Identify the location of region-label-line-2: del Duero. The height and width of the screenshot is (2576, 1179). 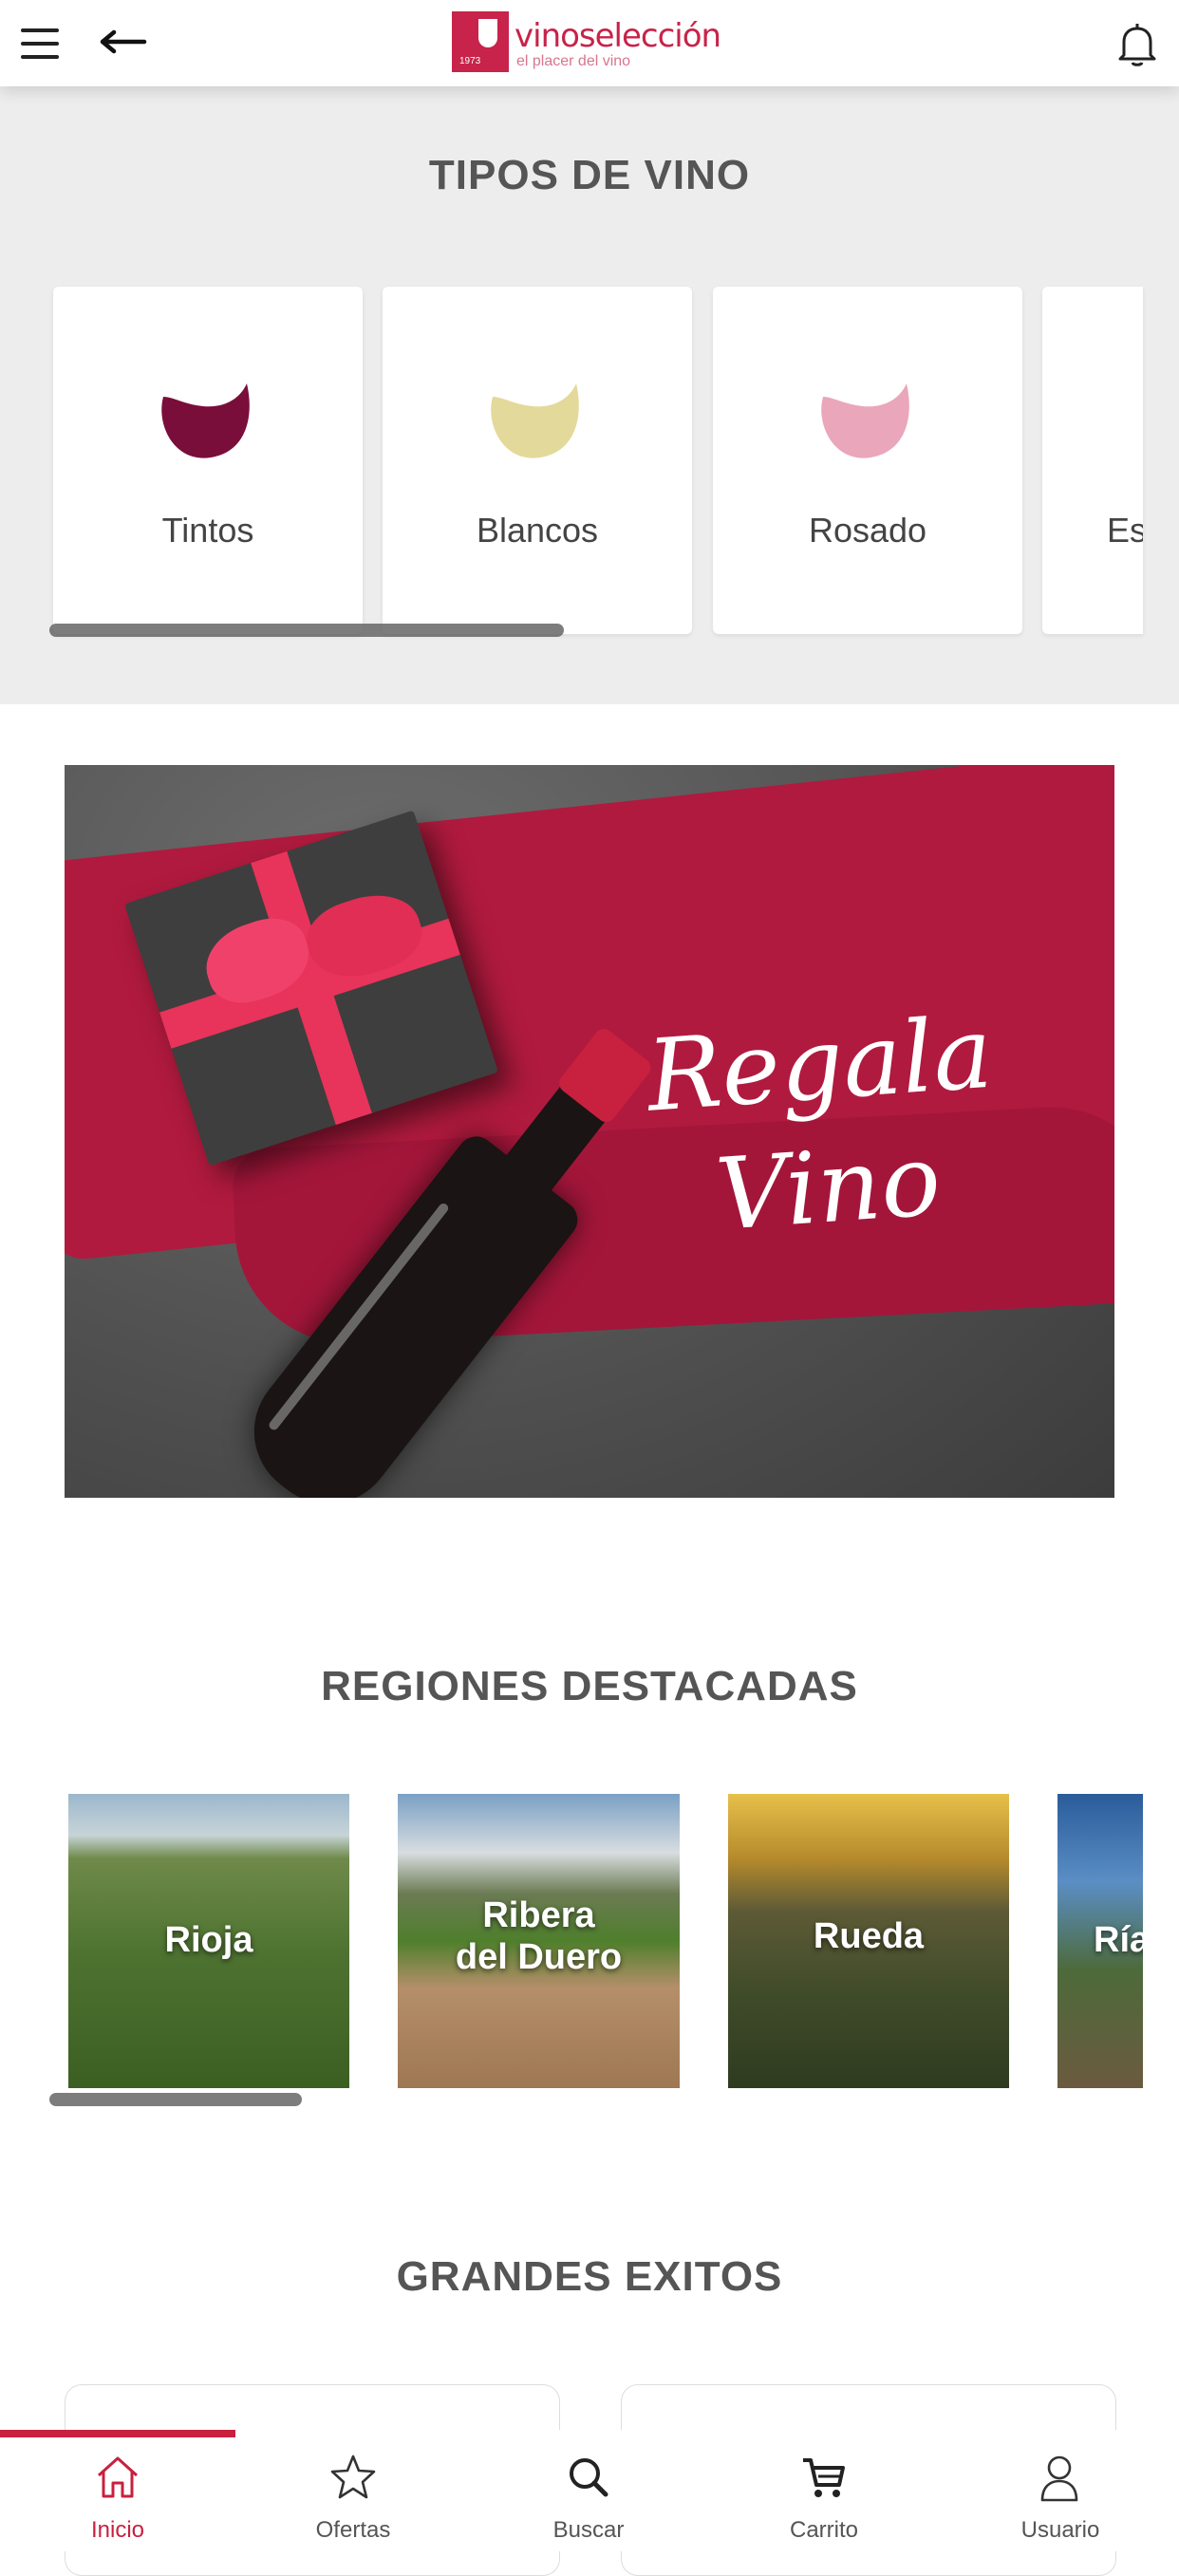
(539, 1957).